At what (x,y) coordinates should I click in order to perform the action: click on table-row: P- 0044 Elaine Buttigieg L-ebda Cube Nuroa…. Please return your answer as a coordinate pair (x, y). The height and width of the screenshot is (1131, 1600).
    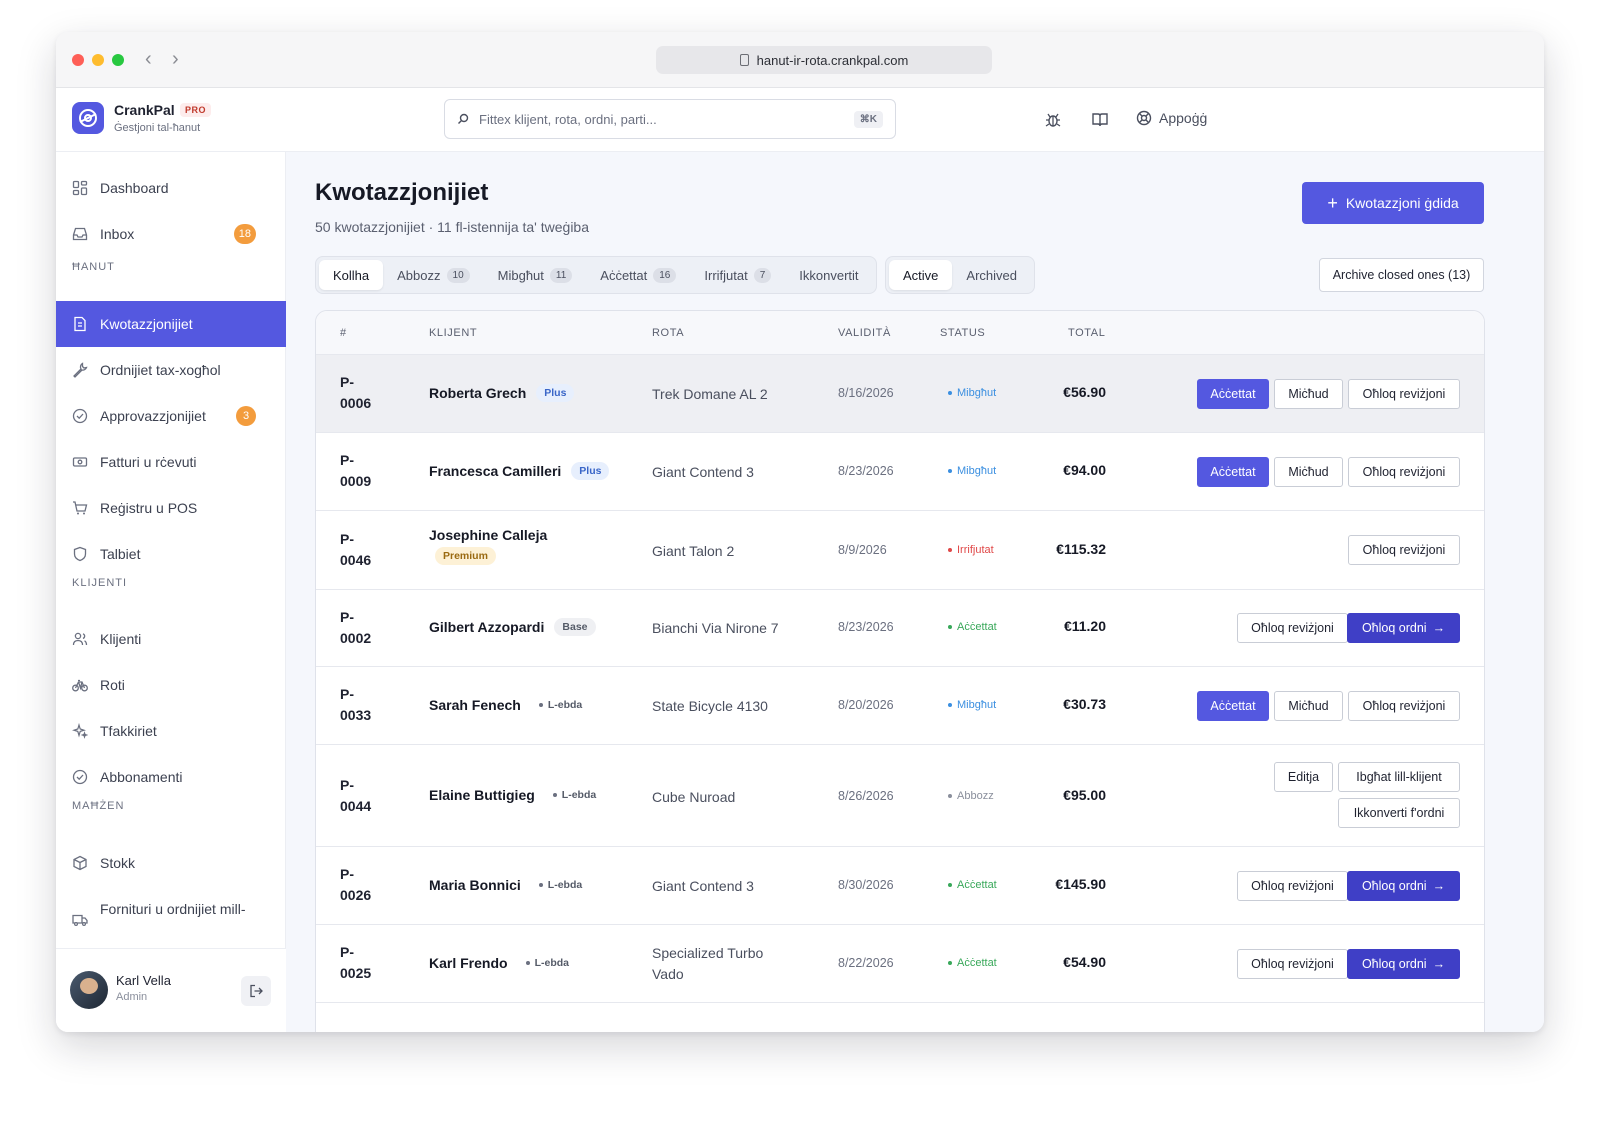
    Looking at the image, I should click on (900, 796).